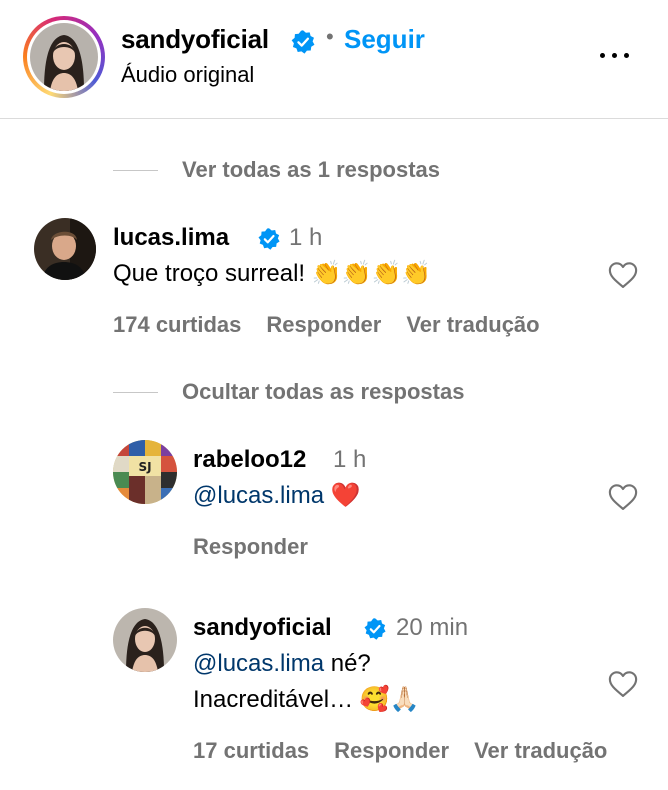 The image size is (668, 790). Describe the element at coordinates (251, 750) in the screenshot. I see `likes-count: 17 curtidas` at that location.